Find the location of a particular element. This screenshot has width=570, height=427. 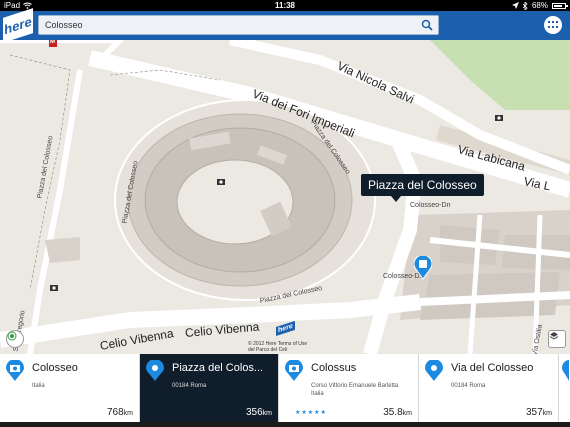

result-distance: 768km is located at coordinates (119, 412).